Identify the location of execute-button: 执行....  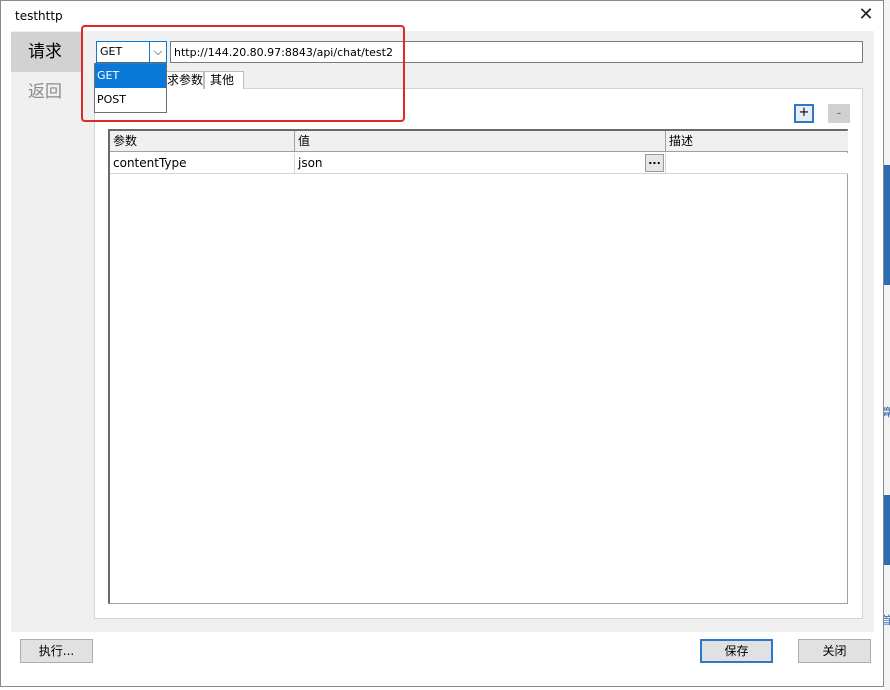
(56, 651).